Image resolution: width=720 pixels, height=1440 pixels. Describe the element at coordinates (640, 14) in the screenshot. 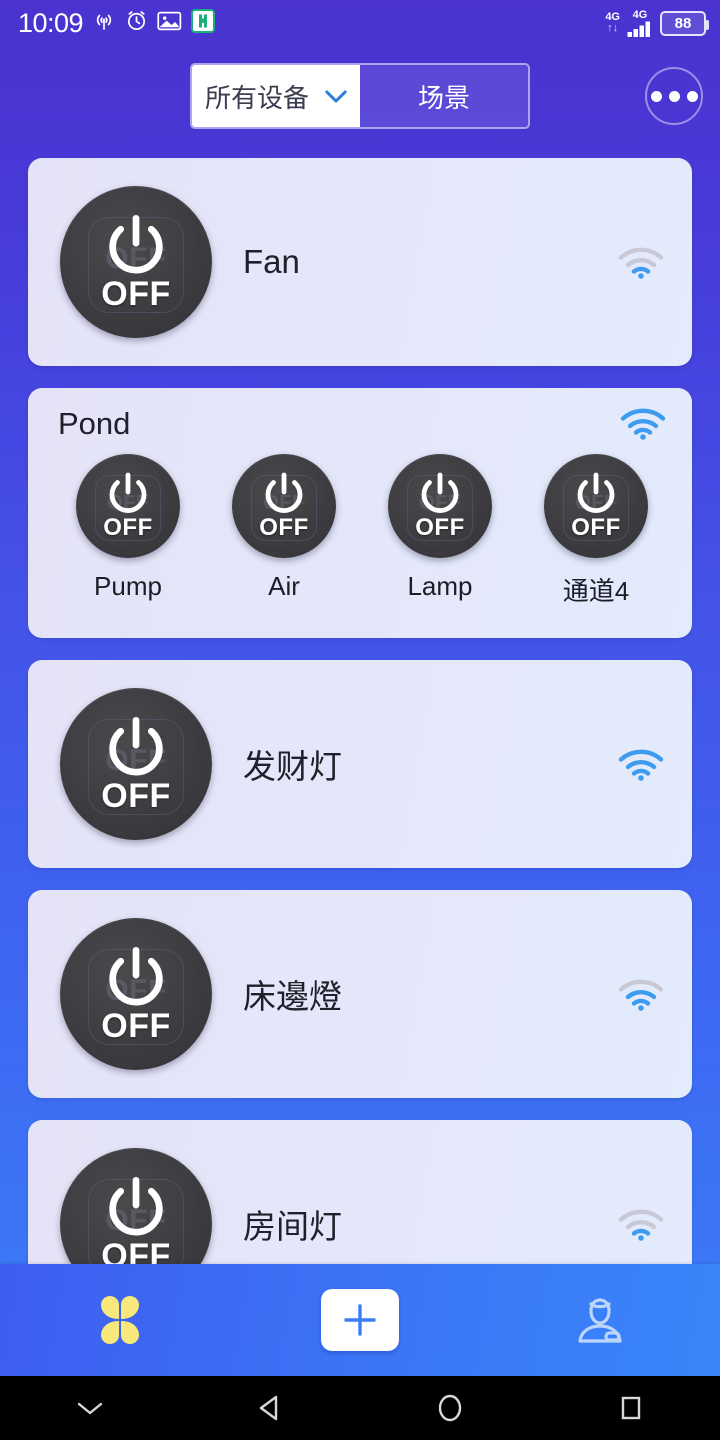

I see `network-label-2: 4G` at that location.